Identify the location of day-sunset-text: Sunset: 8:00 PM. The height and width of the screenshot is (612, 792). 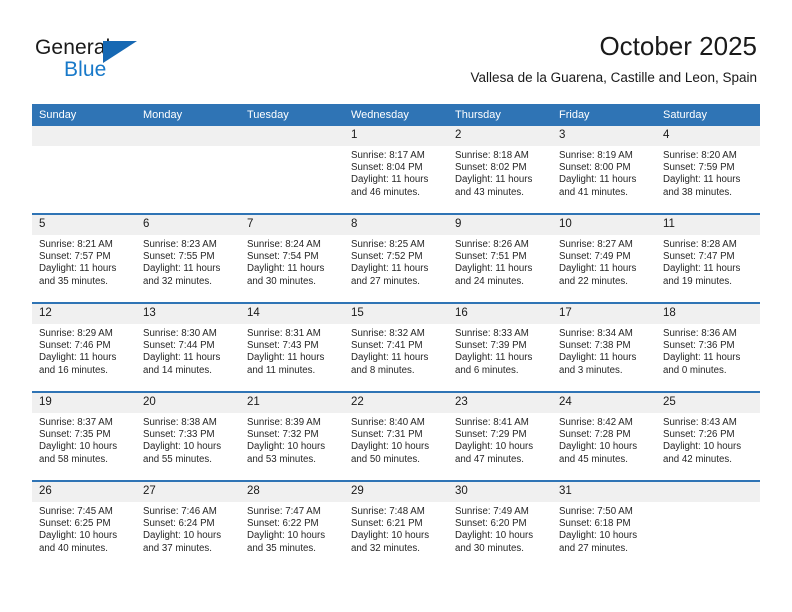
(595, 168).